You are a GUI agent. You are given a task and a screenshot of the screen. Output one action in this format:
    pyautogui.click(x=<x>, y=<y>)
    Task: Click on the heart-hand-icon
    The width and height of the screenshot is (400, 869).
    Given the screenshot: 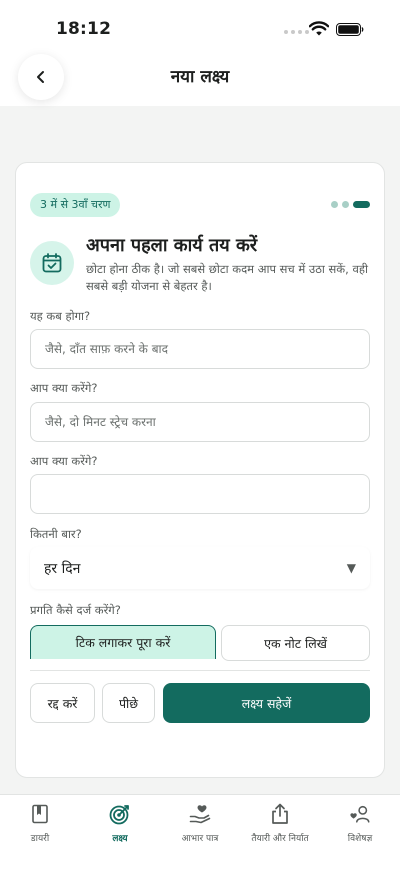 What is the action you would take?
    pyautogui.click(x=200, y=814)
    